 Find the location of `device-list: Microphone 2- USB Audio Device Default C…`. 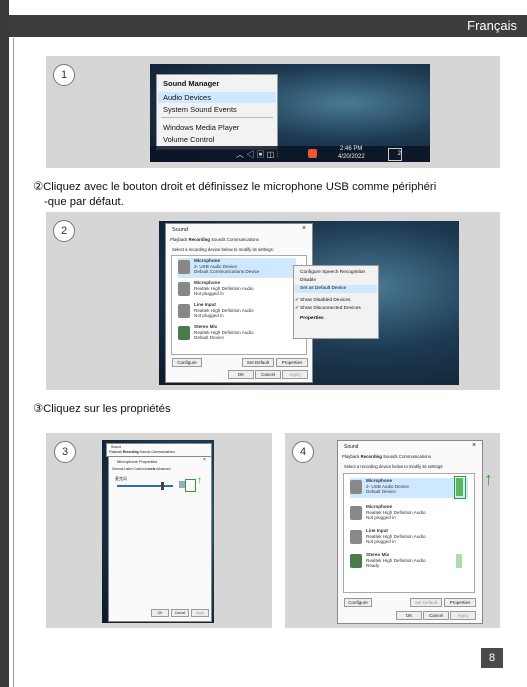

device-list: Microphone 2- USB Audio Device Default C… is located at coordinates (239, 305).